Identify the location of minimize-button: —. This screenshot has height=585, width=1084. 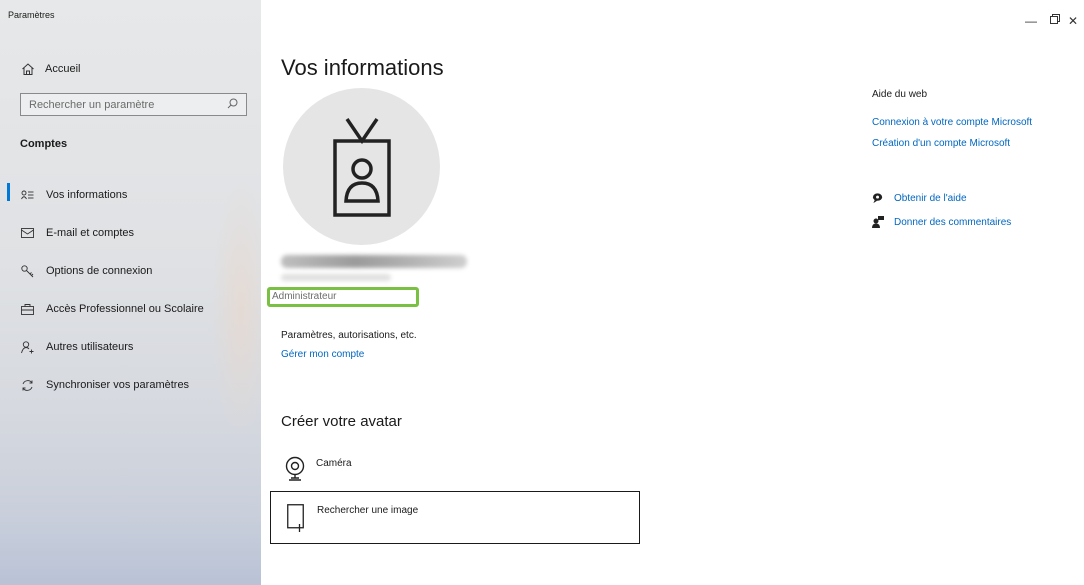
(1031, 21).